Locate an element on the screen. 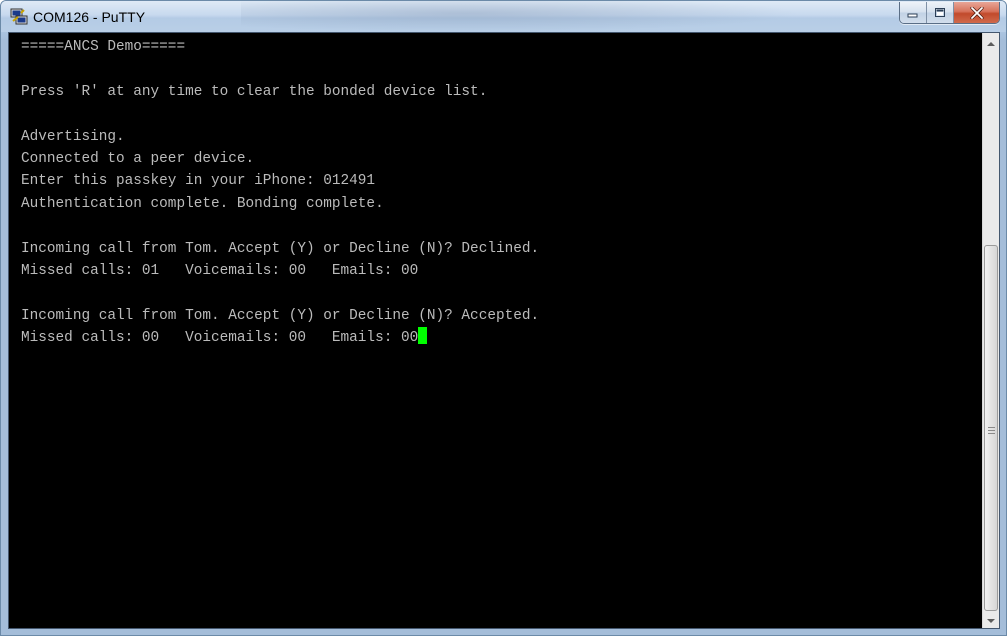  scroll-down-arrow-icon is located at coordinates (991, 620).